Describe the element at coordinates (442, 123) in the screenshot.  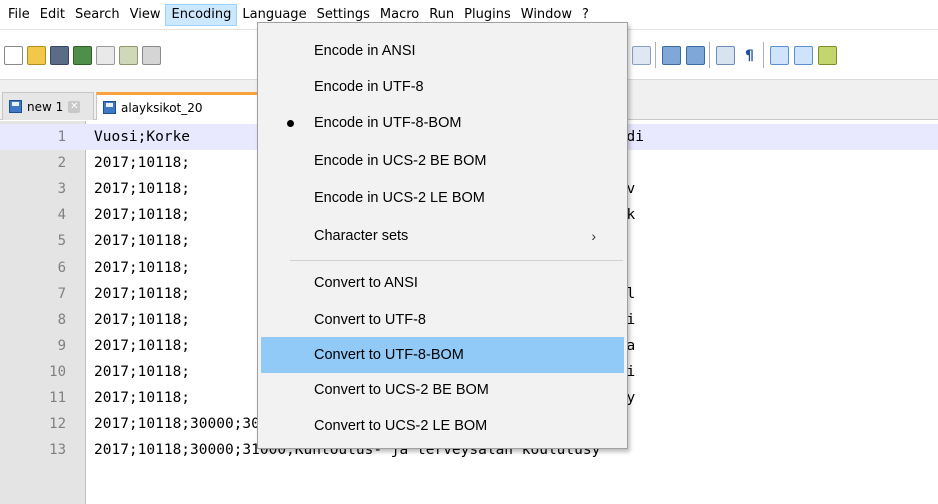
I see `menu-item-encode-utf8-bom: Encode in UTF-8-BOM` at that location.